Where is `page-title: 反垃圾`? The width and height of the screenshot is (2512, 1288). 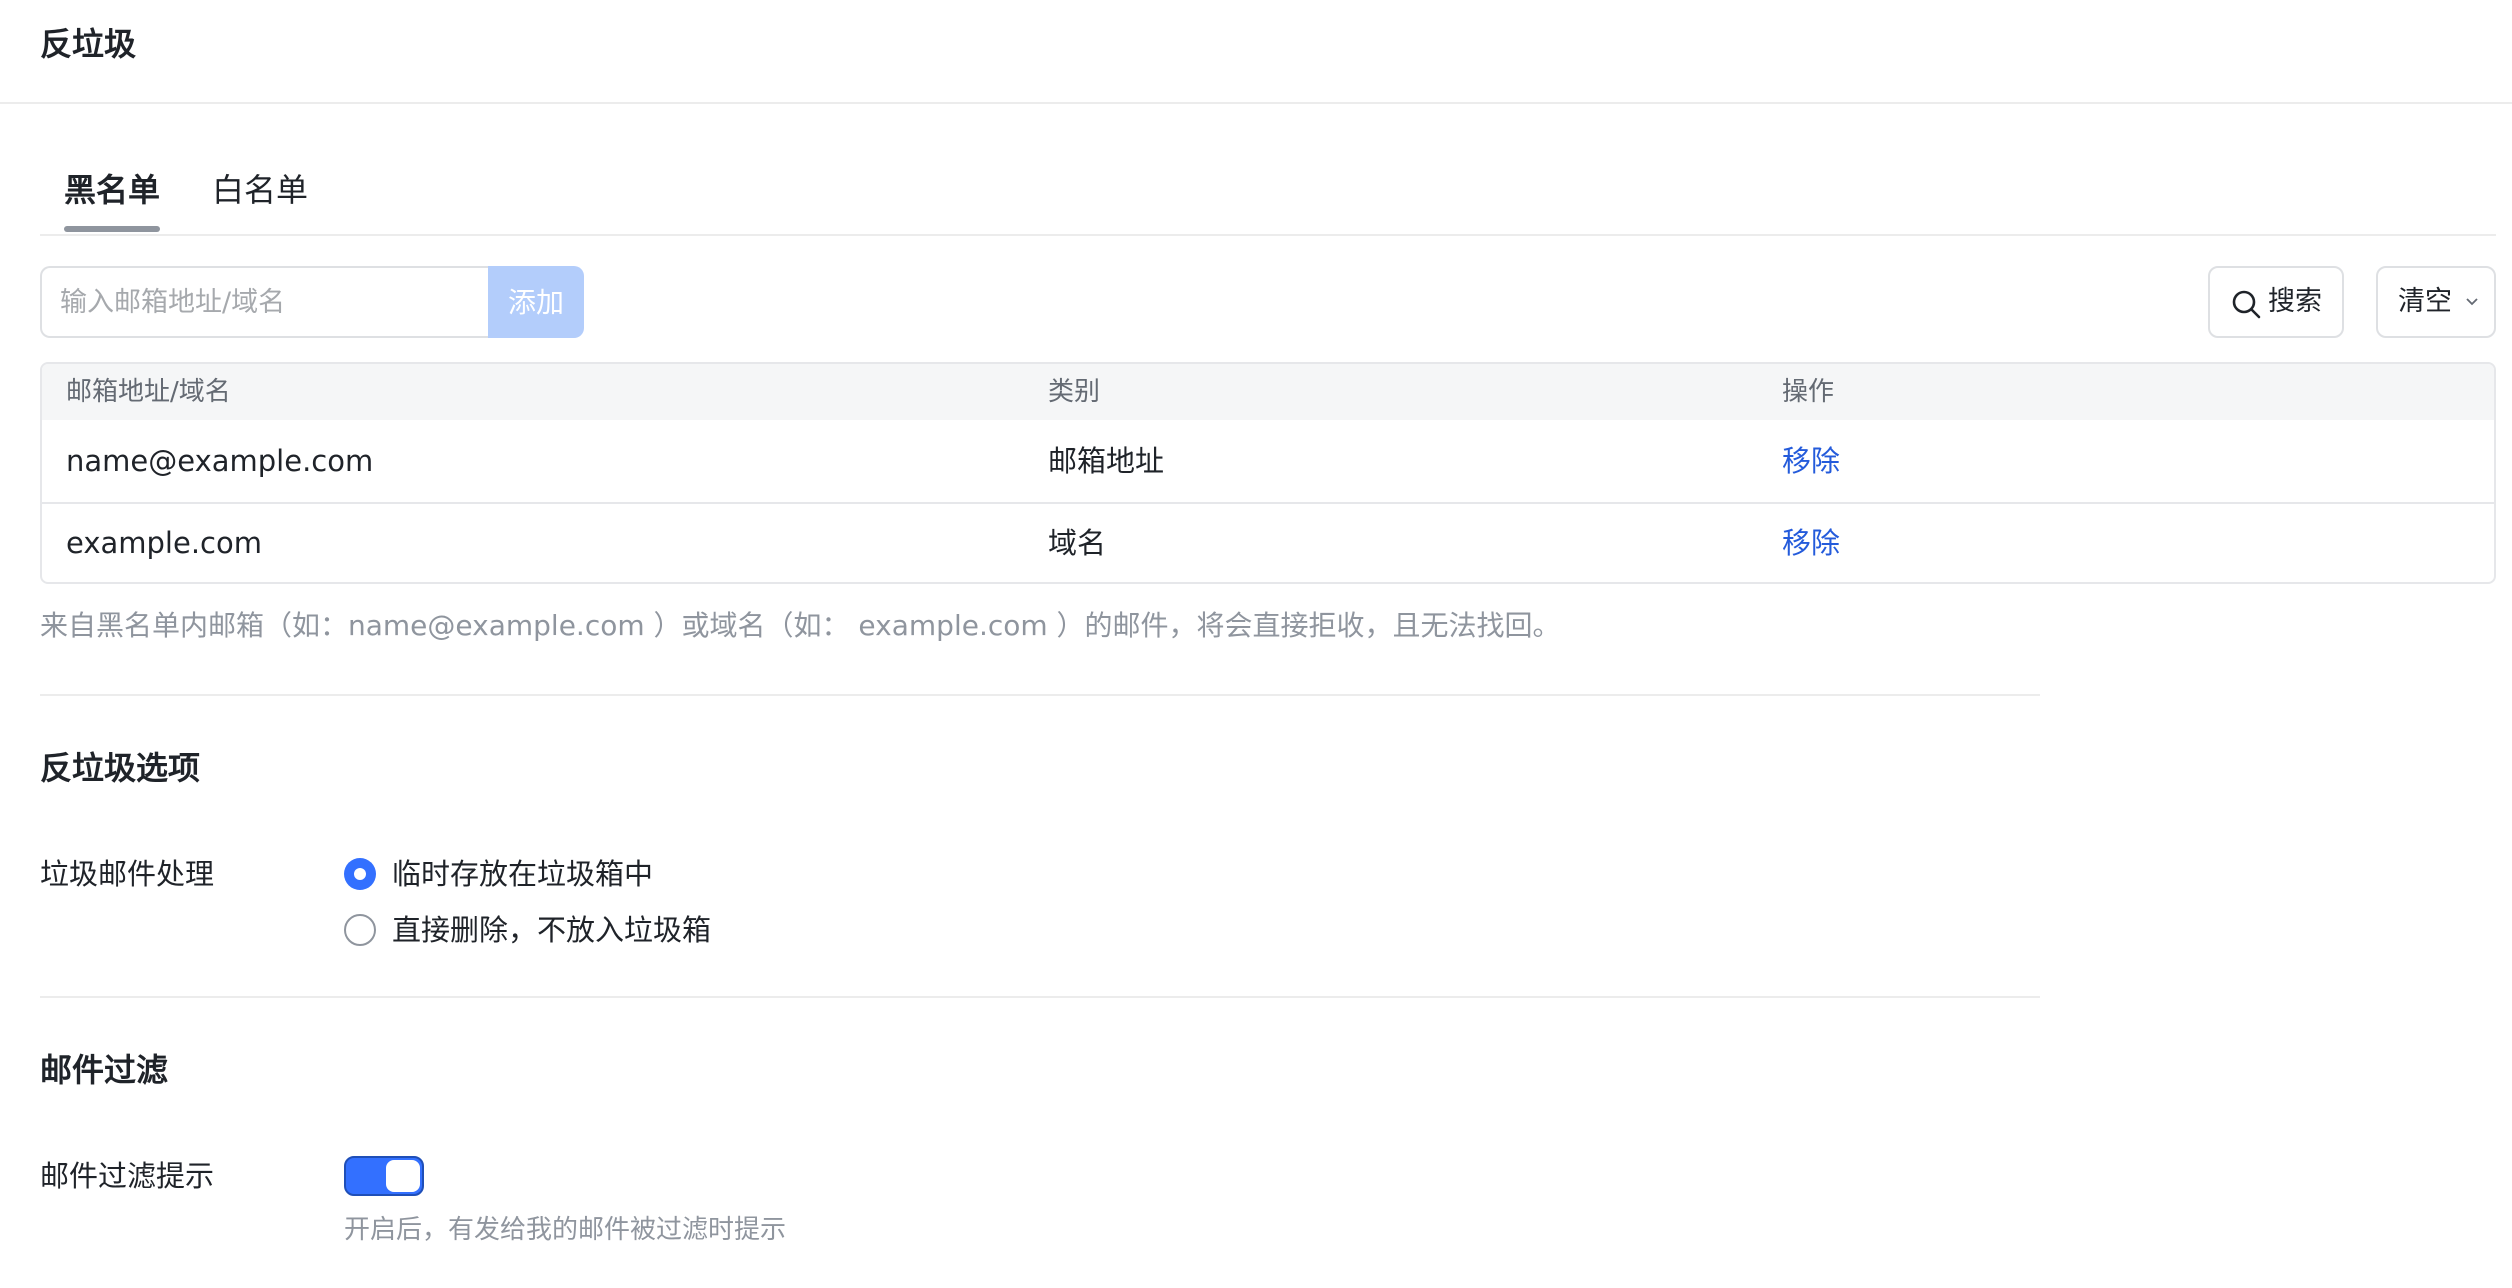
page-title: 反垃圾 is located at coordinates (88, 44).